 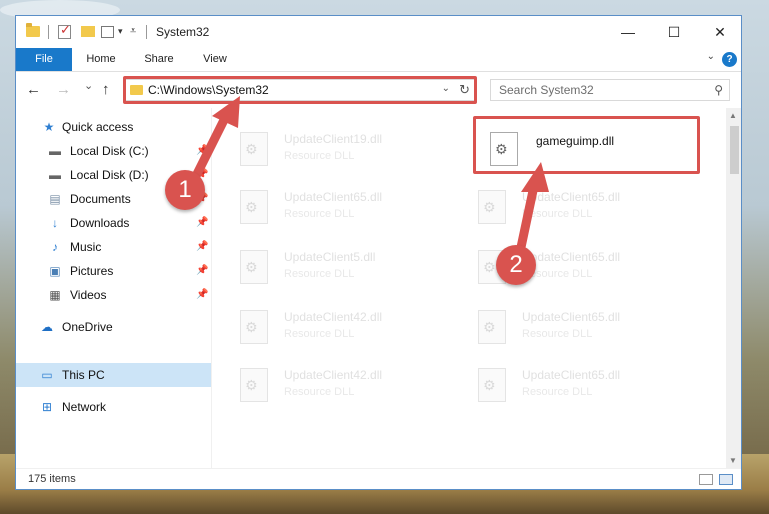 What do you see at coordinates (610, 90) in the screenshot?
I see `search-box: Search System32 ⚲` at bounding box center [610, 90].